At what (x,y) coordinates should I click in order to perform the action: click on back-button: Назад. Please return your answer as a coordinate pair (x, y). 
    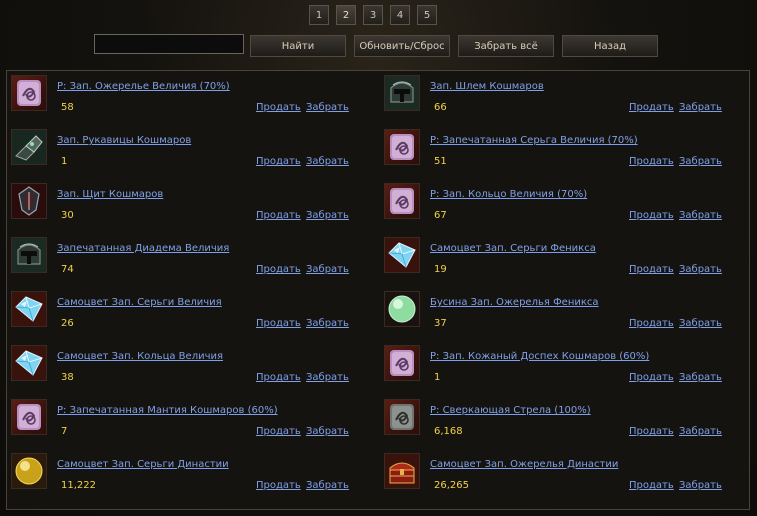
    Looking at the image, I should click on (610, 46).